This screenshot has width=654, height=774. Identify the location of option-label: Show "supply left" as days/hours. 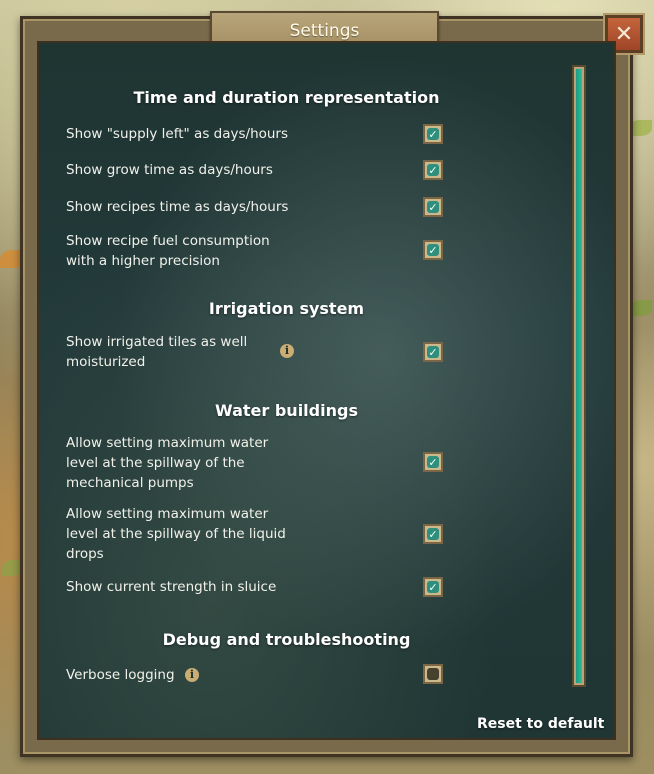
(177, 134).